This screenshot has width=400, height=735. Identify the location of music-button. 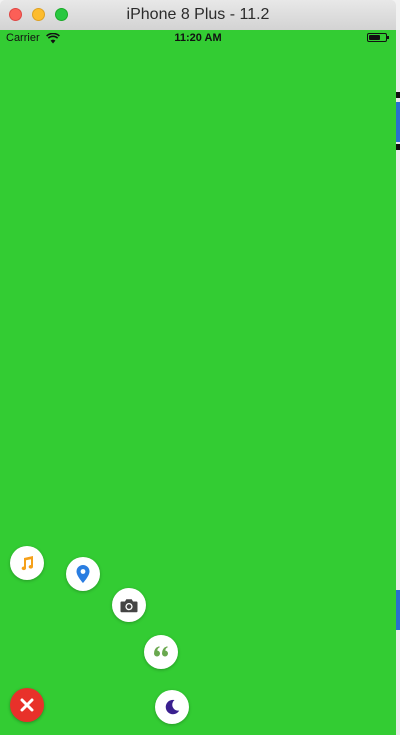
(27, 563).